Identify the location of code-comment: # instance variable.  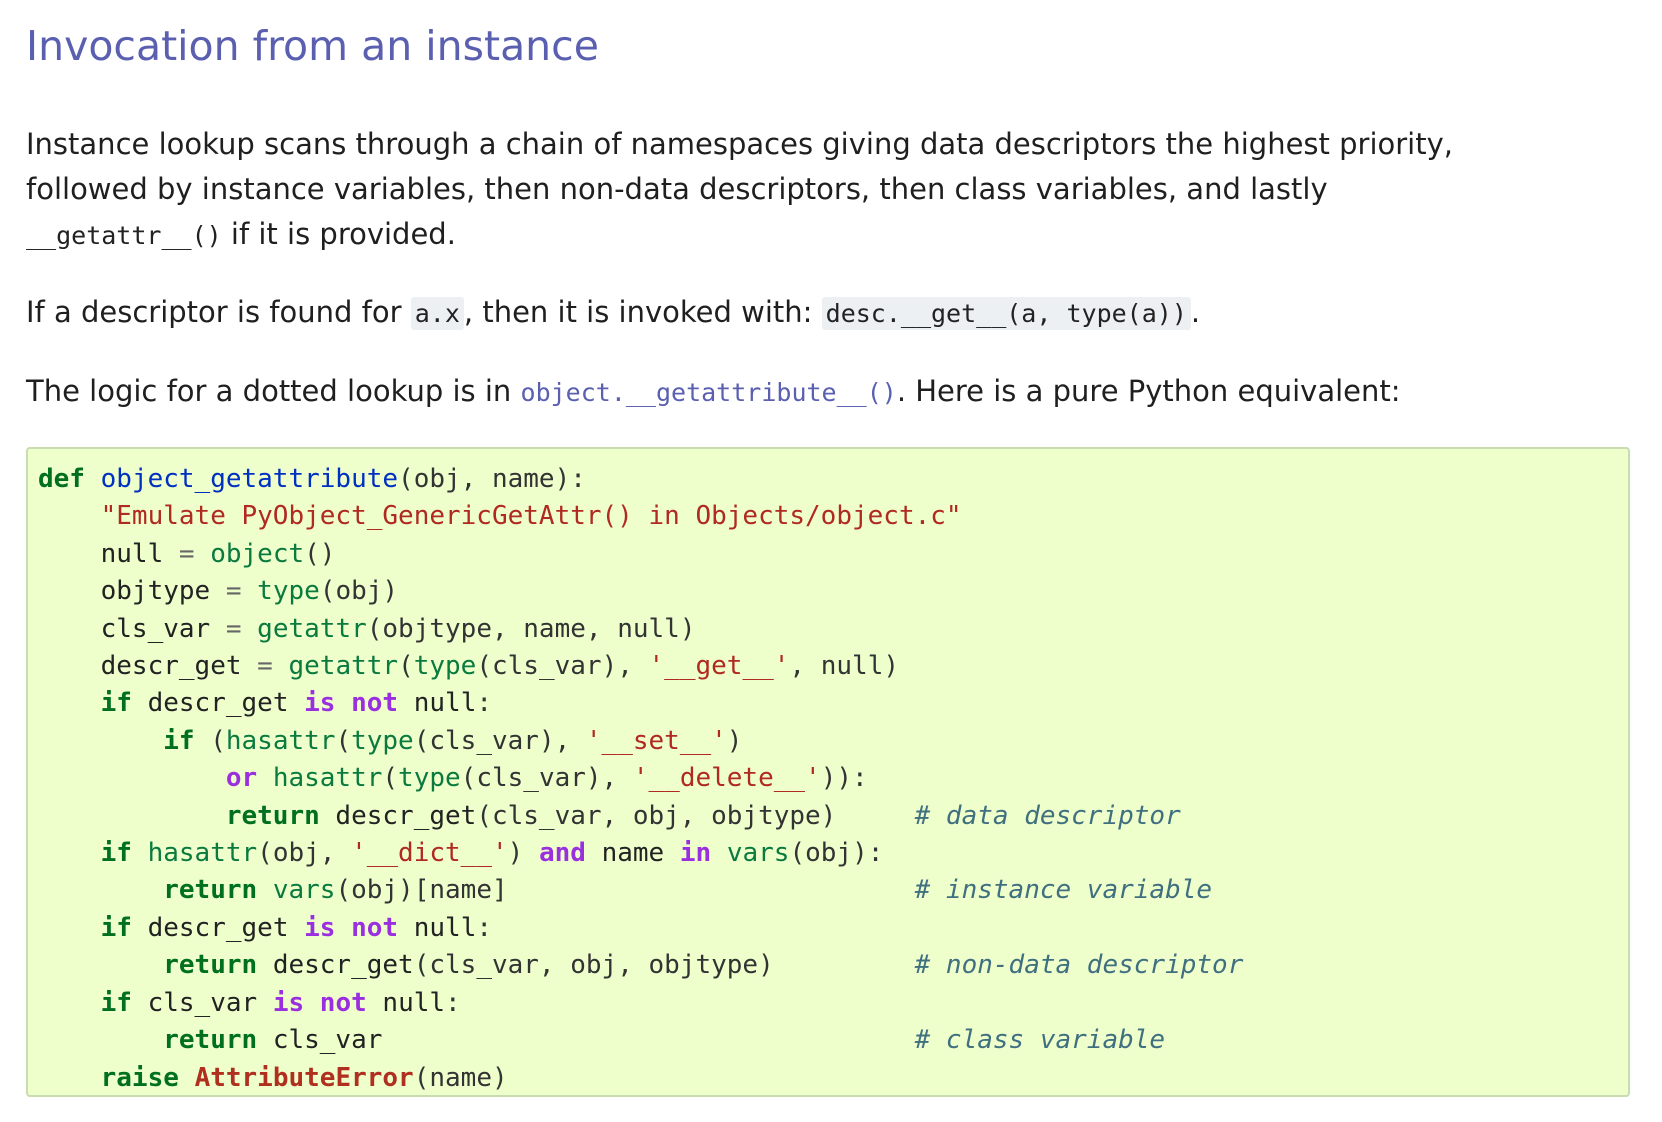
(1063, 890).